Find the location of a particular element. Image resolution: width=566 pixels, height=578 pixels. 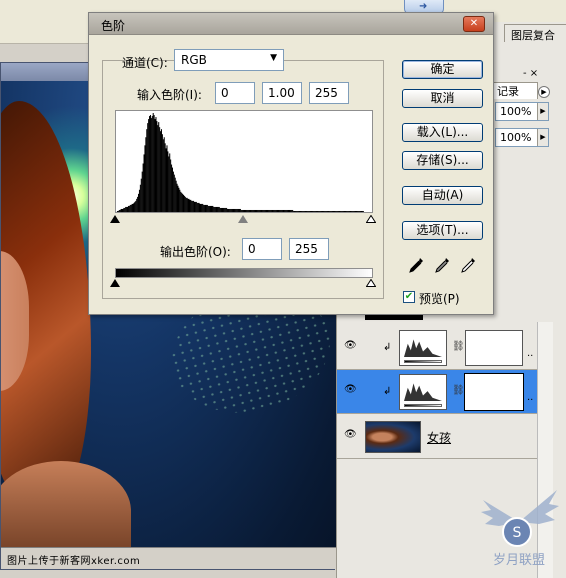

opacity-arrow-icon: ▶ is located at coordinates (542, 111).